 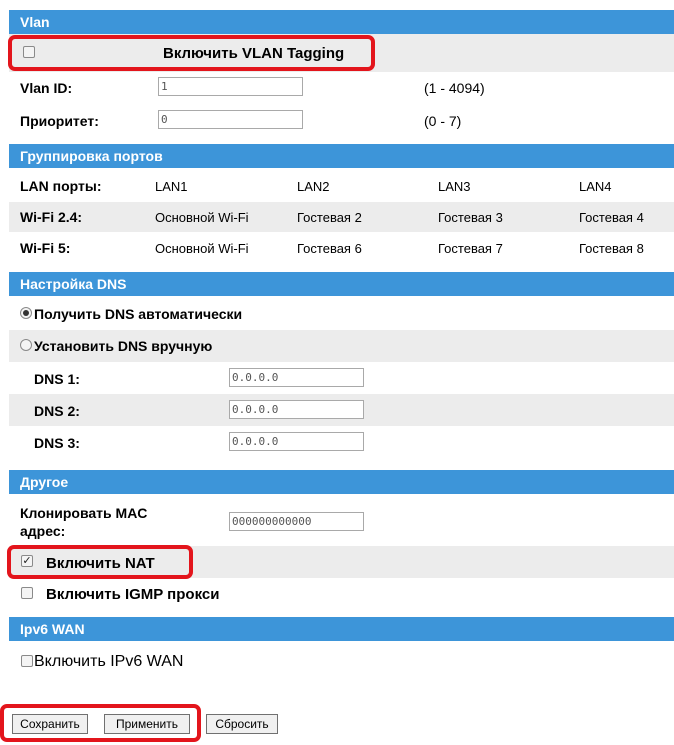 What do you see at coordinates (133, 594) in the screenshot?
I see `igmp-label: Включить IGMP прокси` at bounding box center [133, 594].